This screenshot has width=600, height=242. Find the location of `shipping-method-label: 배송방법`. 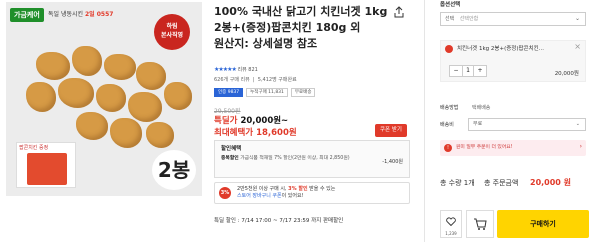

shipping-method-label: 배송방법 is located at coordinates (449, 108).